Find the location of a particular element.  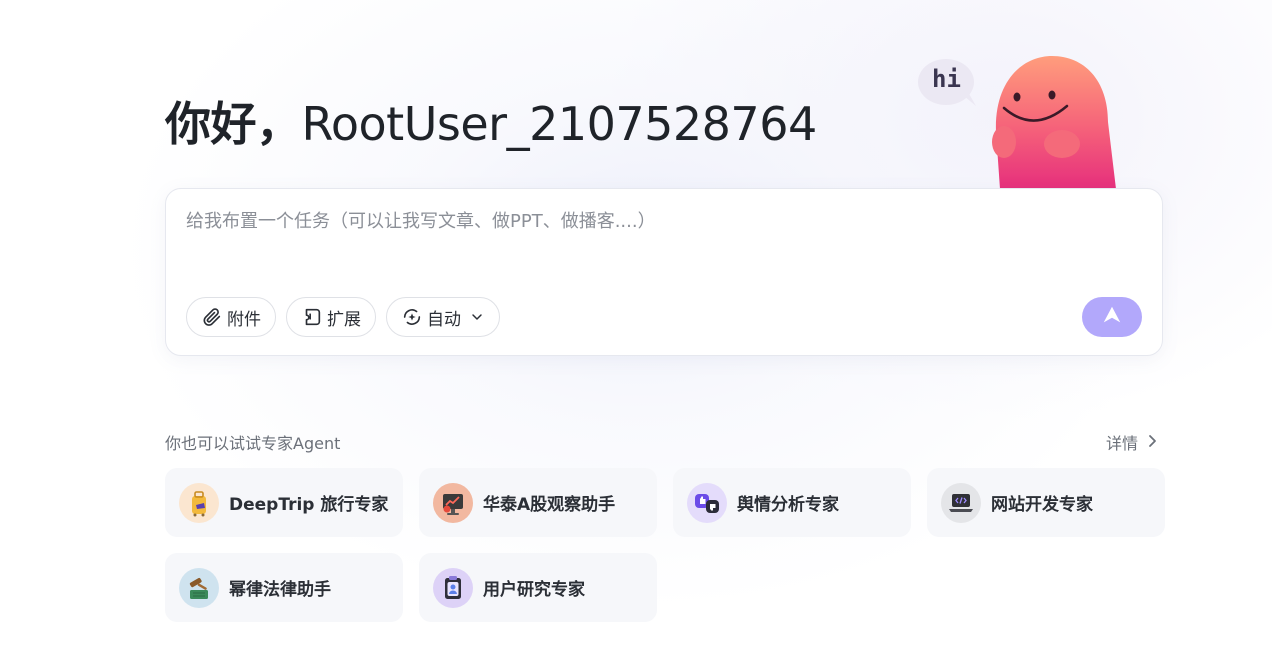

auto-mode-dropdown: 自动 is located at coordinates (443, 317).